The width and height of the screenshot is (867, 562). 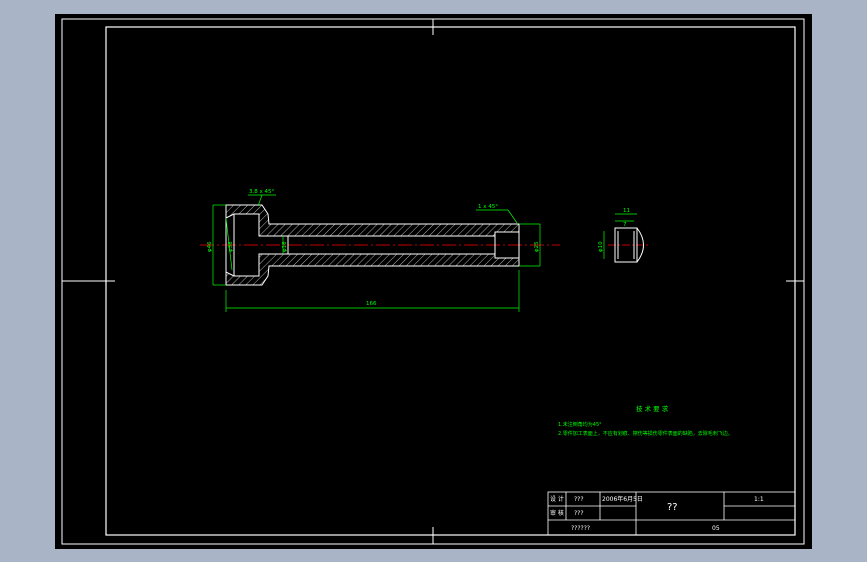 What do you see at coordinates (372, 269) in the screenshot?
I see `lower-wall` at bounding box center [372, 269].